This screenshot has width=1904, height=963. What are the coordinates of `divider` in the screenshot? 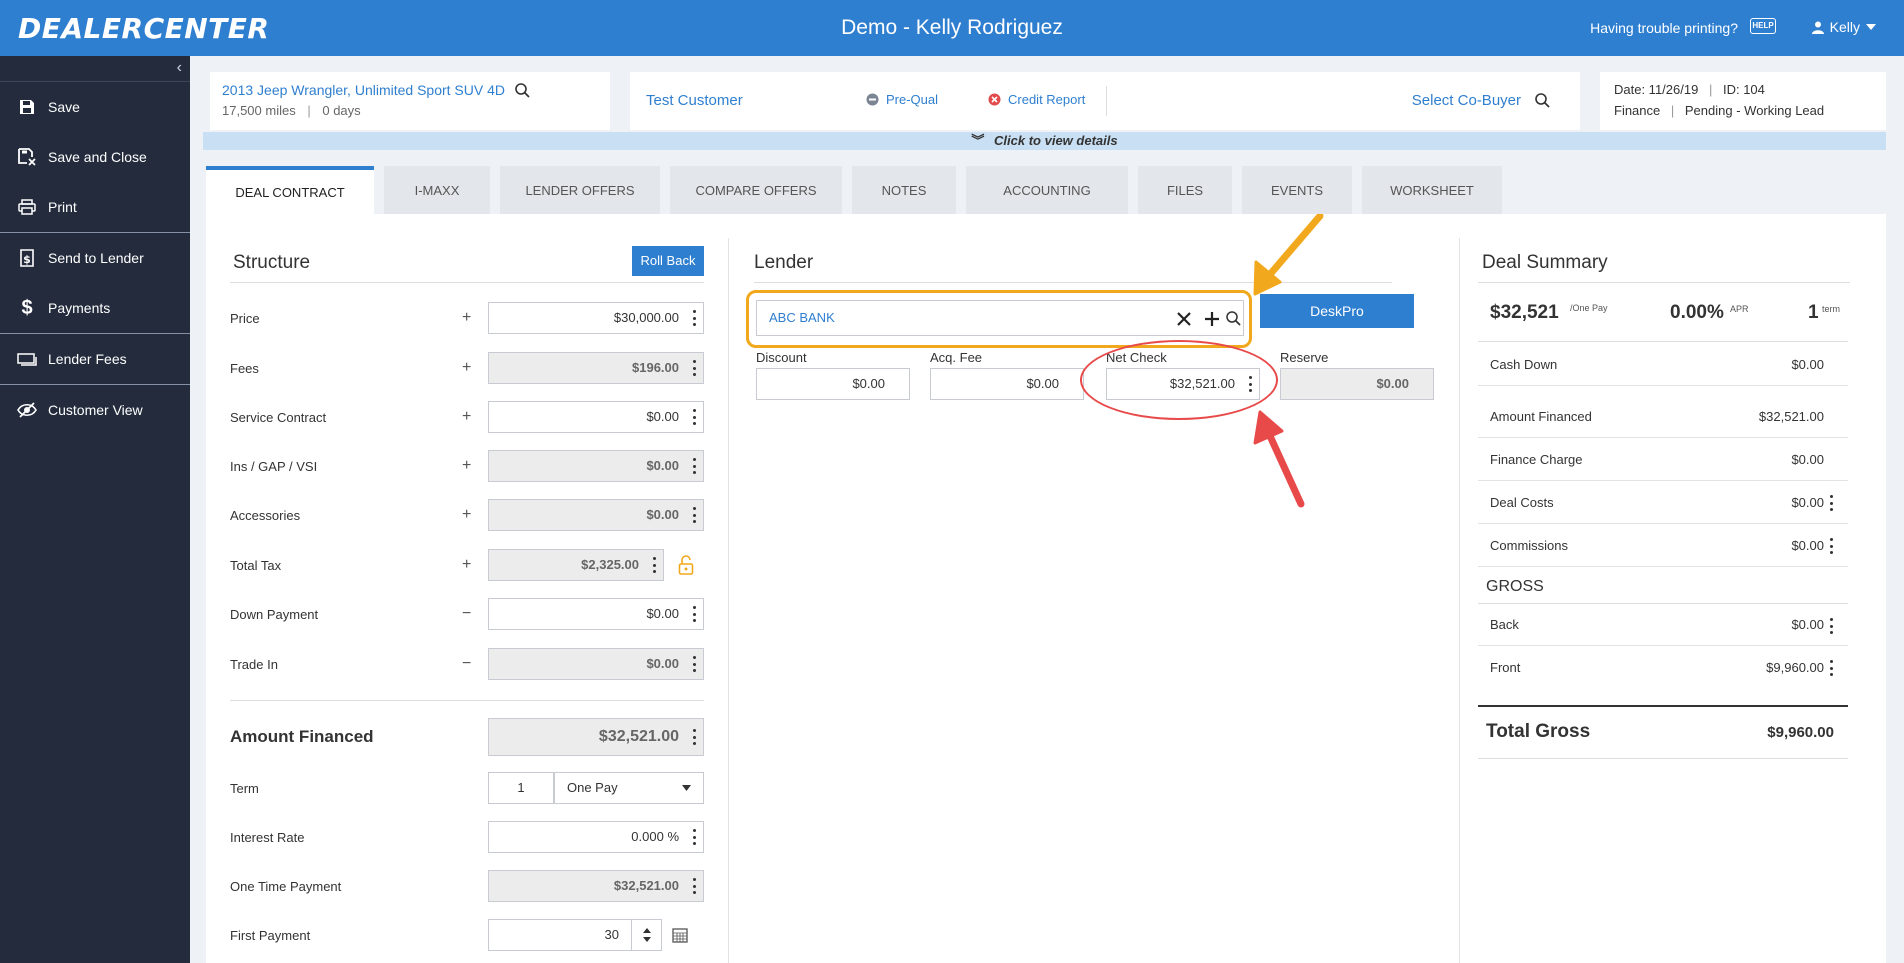 It's located at (1106, 101).